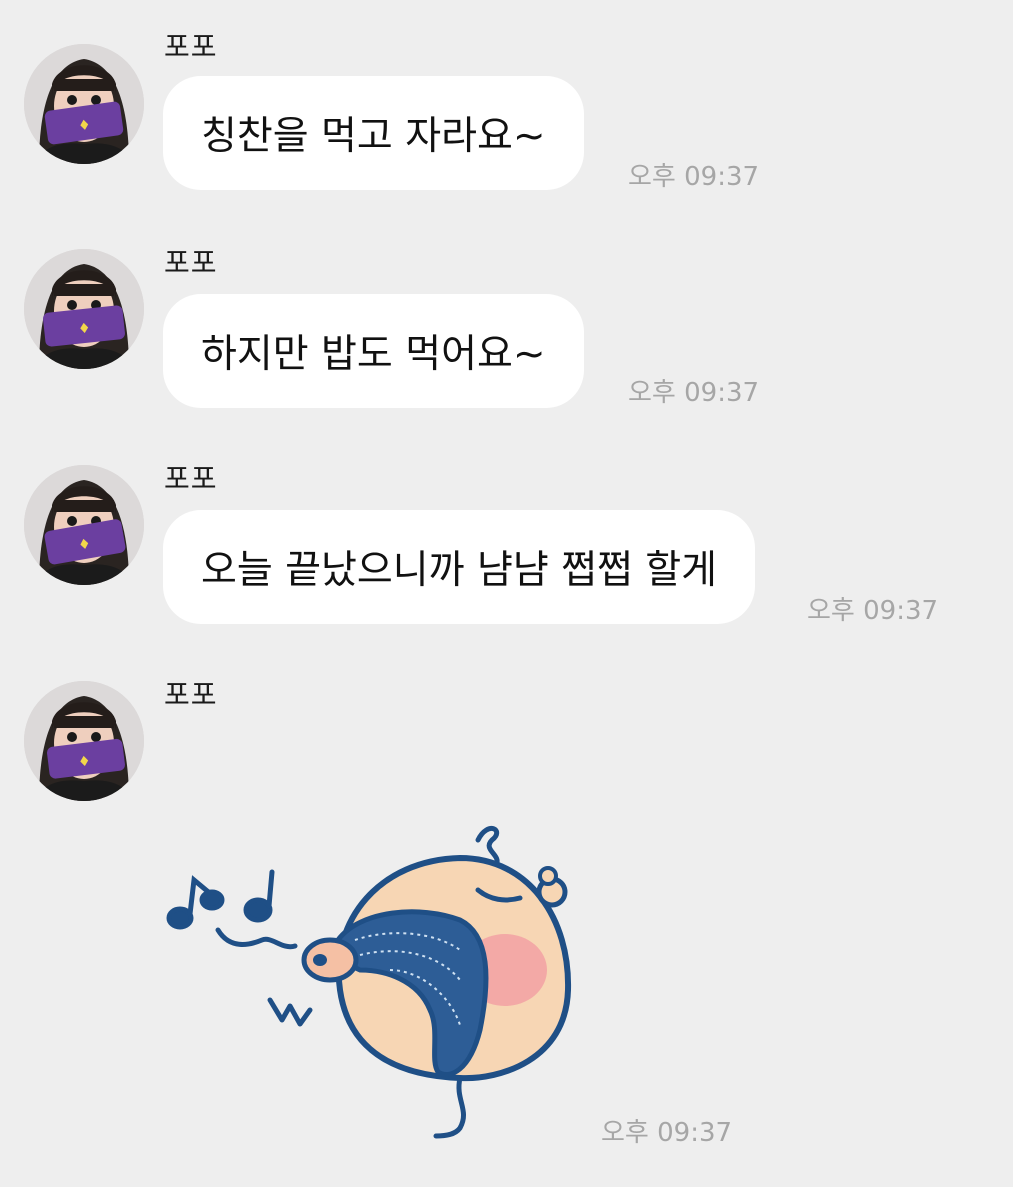  I want to click on message-bubble: 하지만 밥도 먹어요~, so click(373, 351).